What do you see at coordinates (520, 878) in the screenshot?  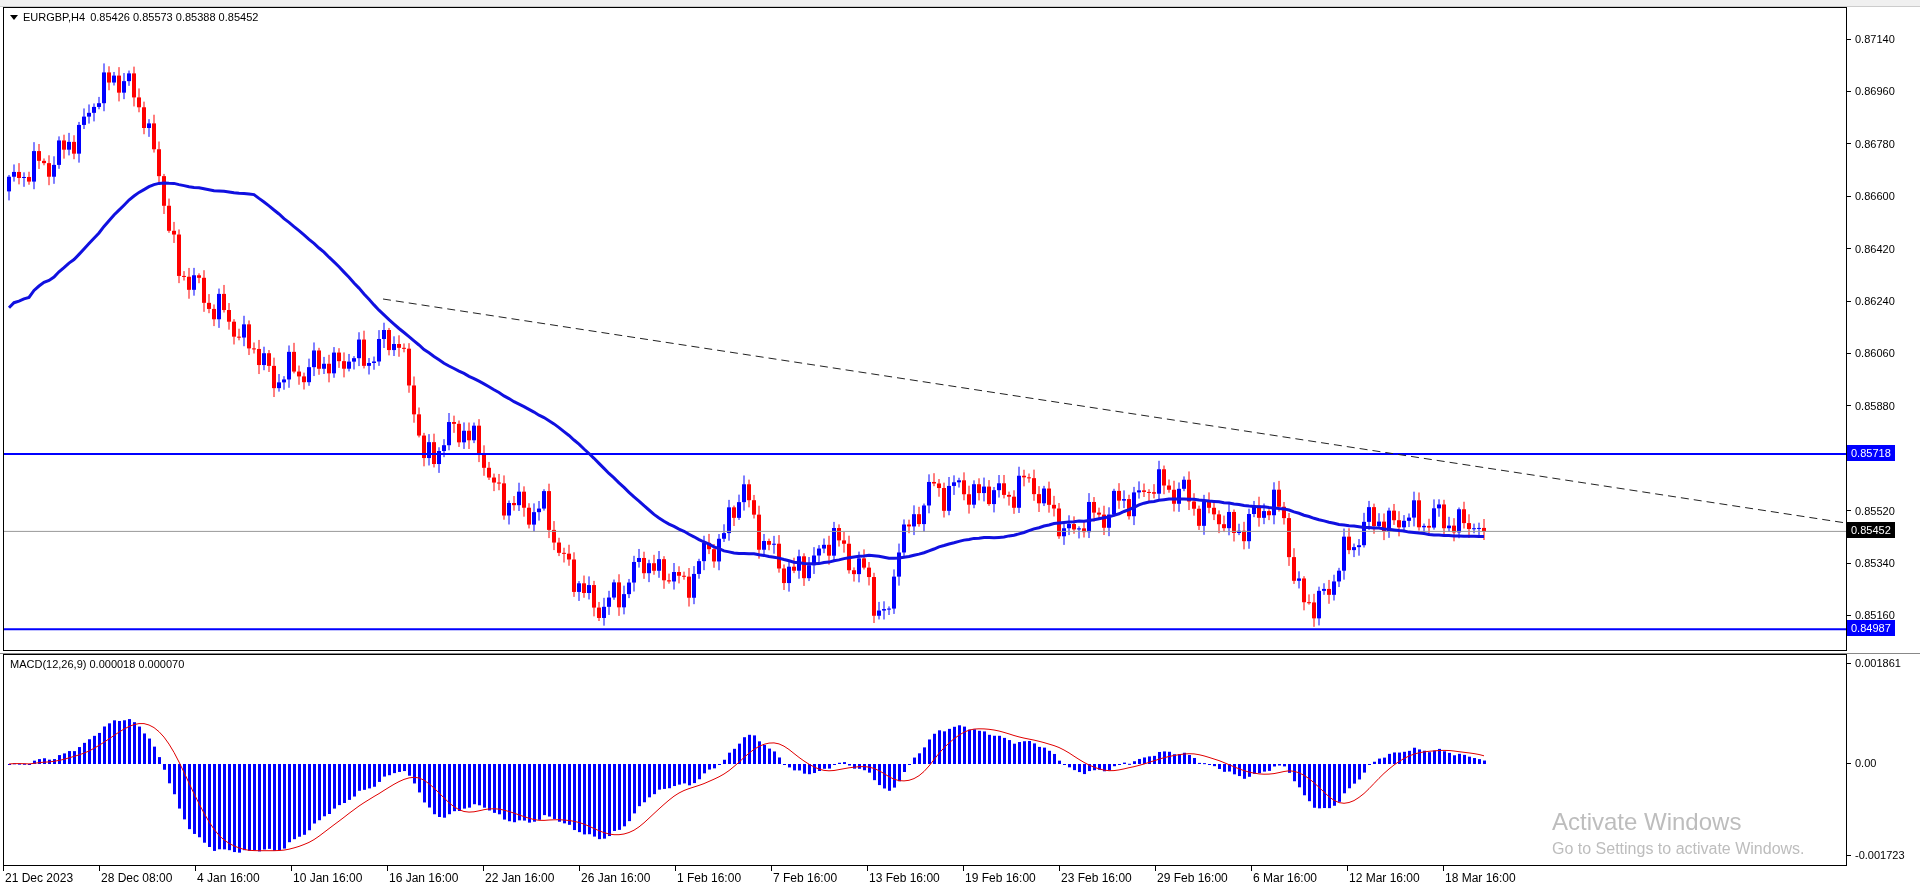 I see `time-tick-label: 22 Jan 16:00` at bounding box center [520, 878].